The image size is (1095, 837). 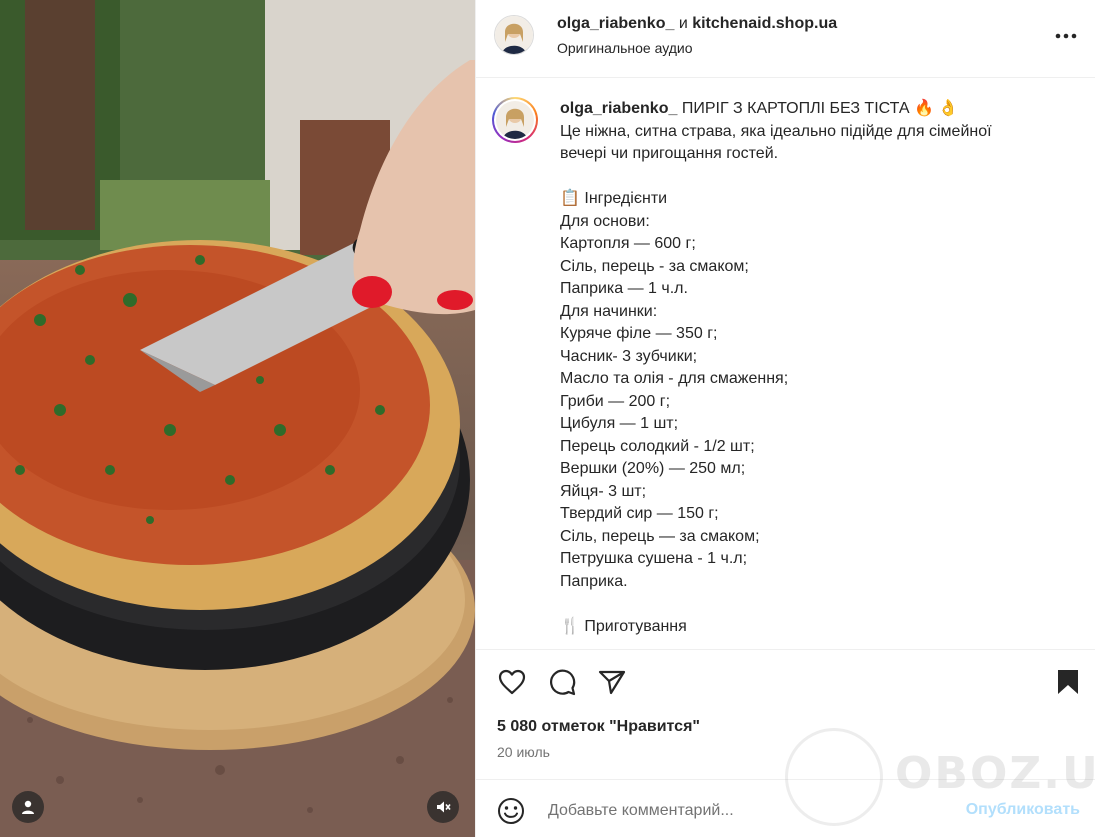 What do you see at coordinates (603, 491) in the screenshot?
I see `caption-line: Яйця- 3 шт;` at bounding box center [603, 491].